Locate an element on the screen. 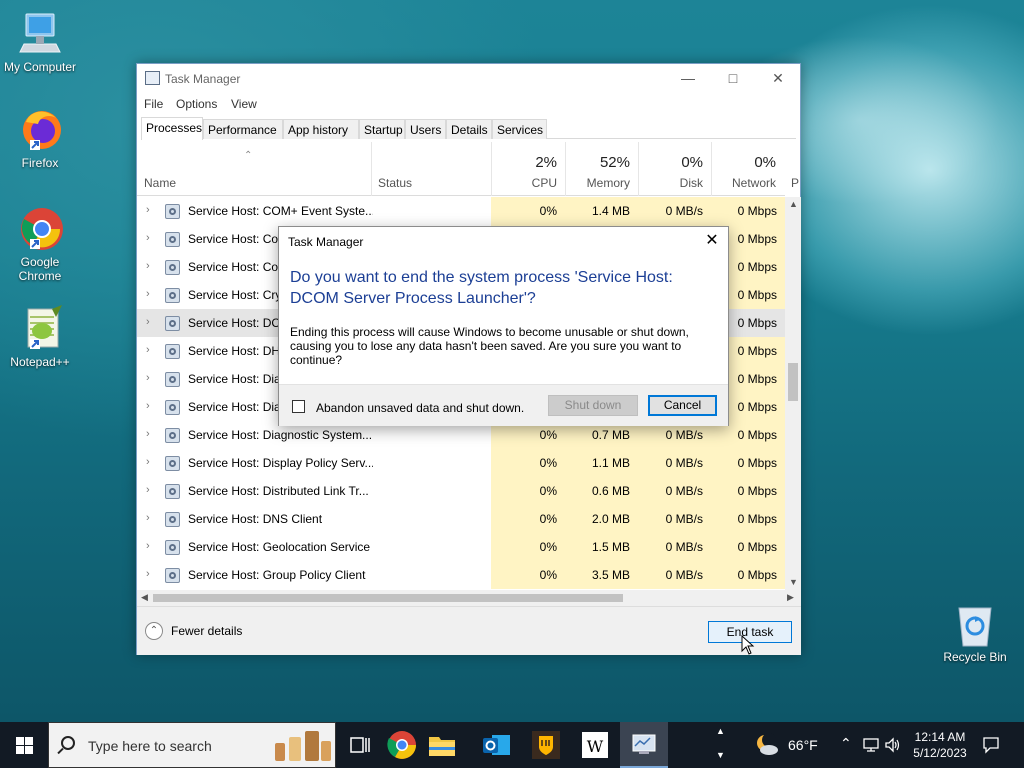  shut-down-button: Shut down is located at coordinates (593, 405).